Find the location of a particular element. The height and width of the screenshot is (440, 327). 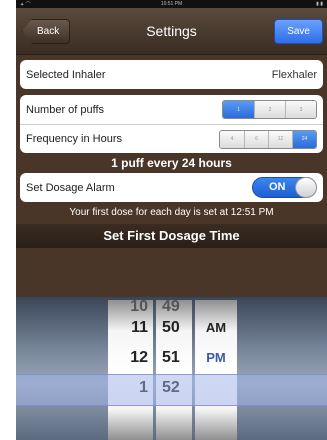

frequency-segmented-control: 4 6 12 24 is located at coordinates (268, 139).